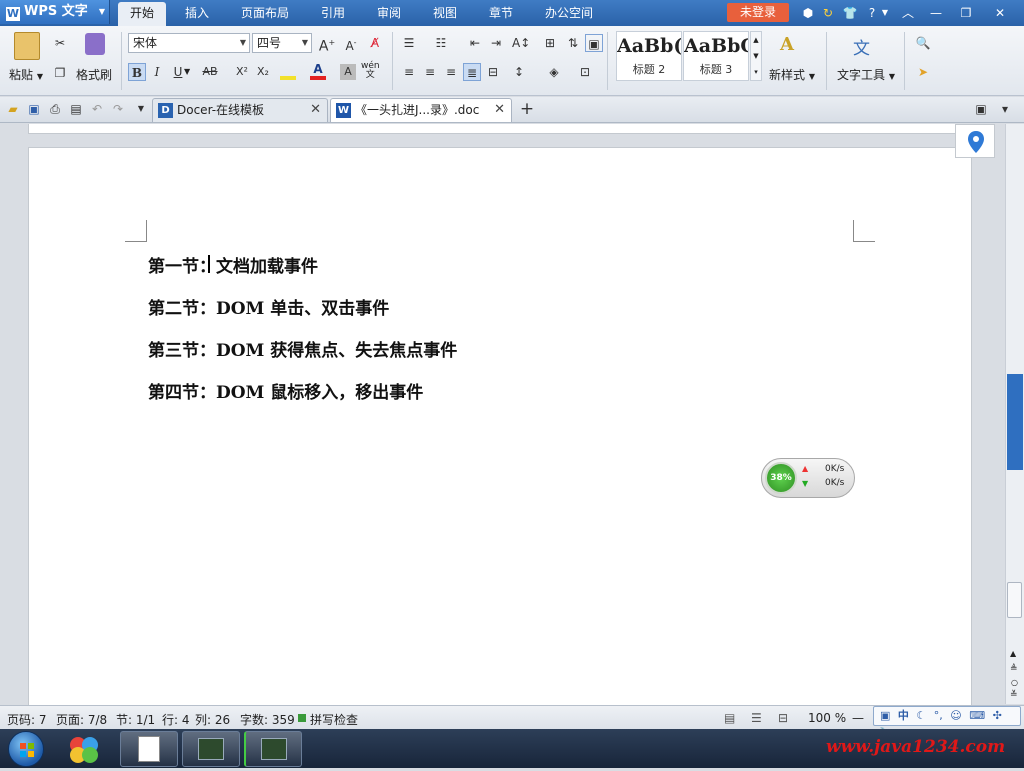 The image size is (1024, 771). I want to click on paragraph-section-4: 第四节：DOM 鼠标移入，移出事件, so click(285, 390).